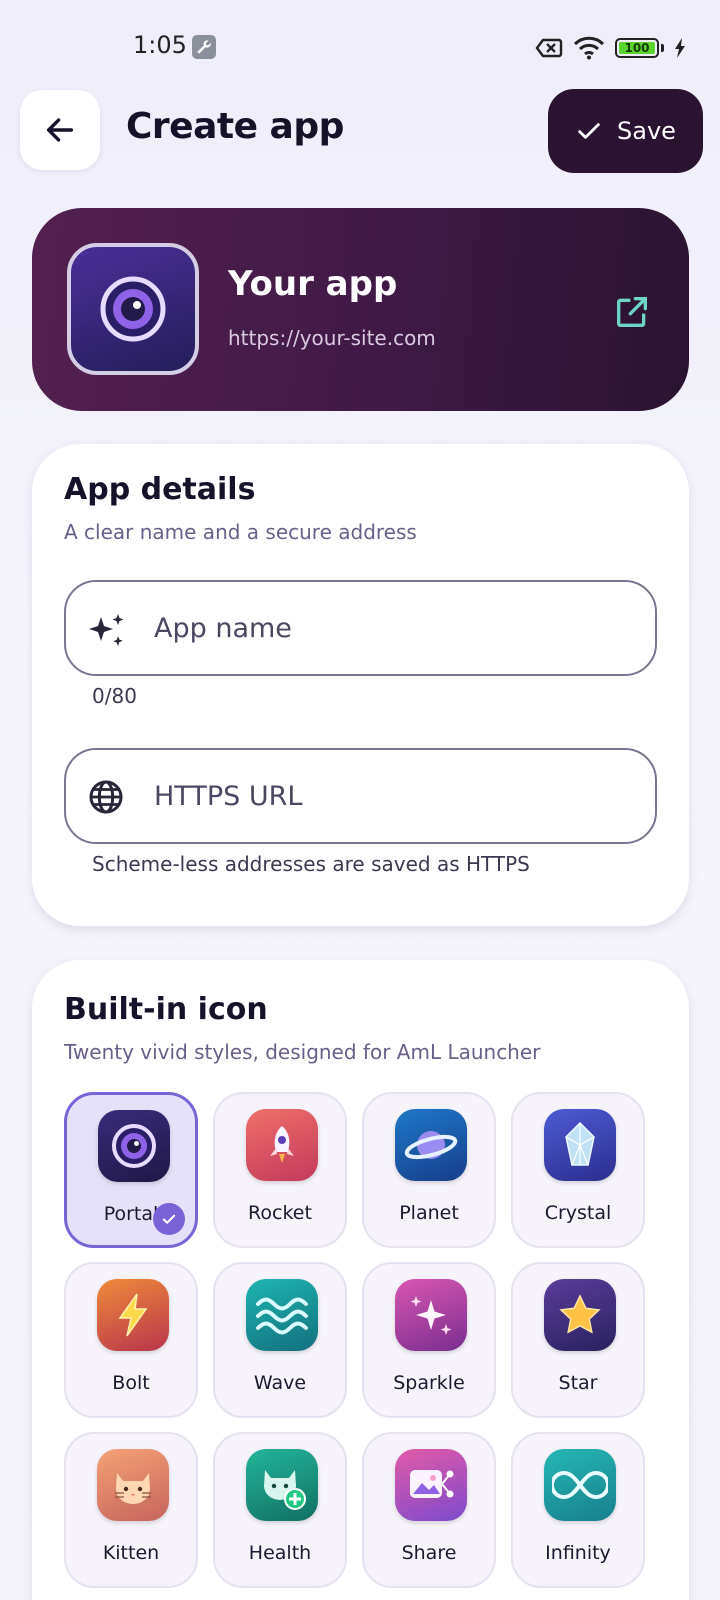 The height and width of the screenshot is (1600, 720). I want to click on save-button: Save, so click(625, 131).